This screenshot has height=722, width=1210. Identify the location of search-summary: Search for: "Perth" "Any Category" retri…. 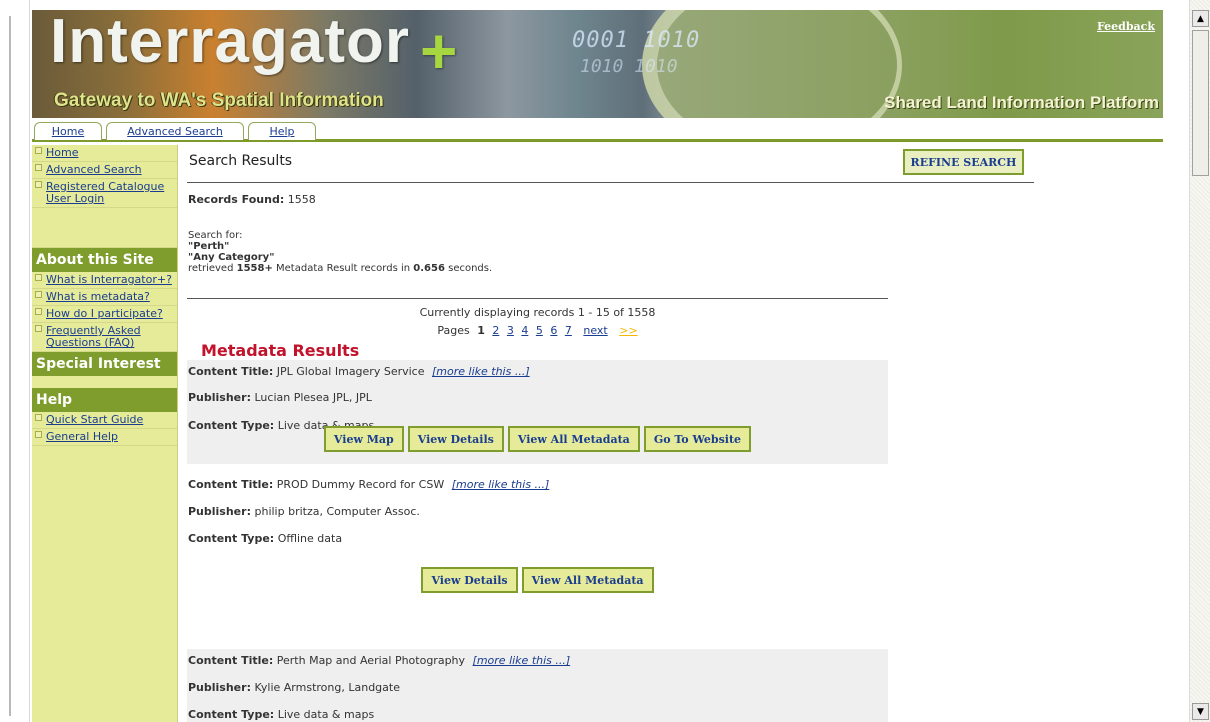
(340, 252).